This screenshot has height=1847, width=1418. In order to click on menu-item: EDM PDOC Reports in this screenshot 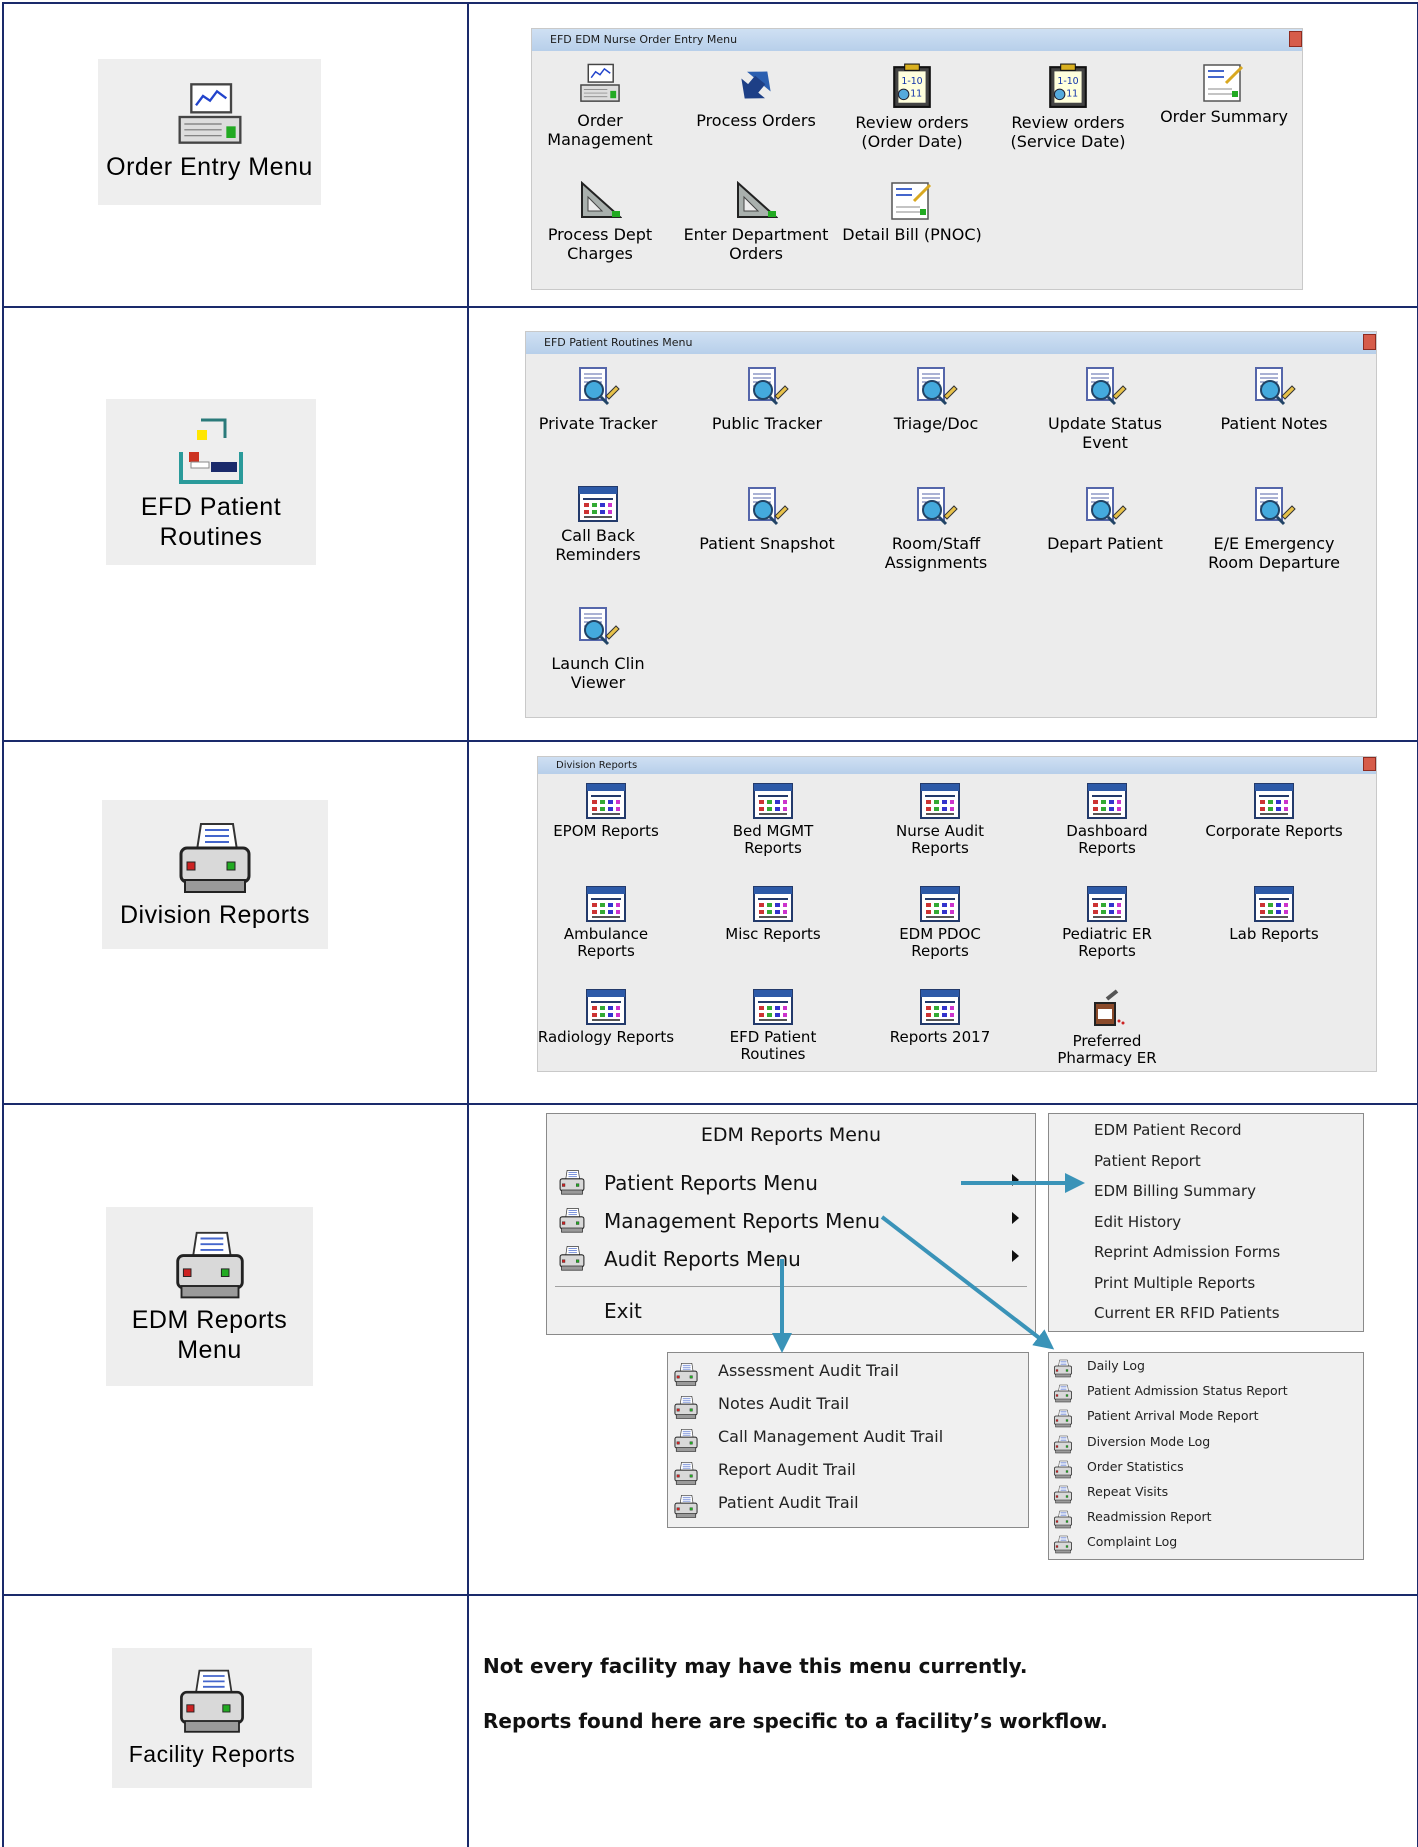, I will do `click(940, 923)`.